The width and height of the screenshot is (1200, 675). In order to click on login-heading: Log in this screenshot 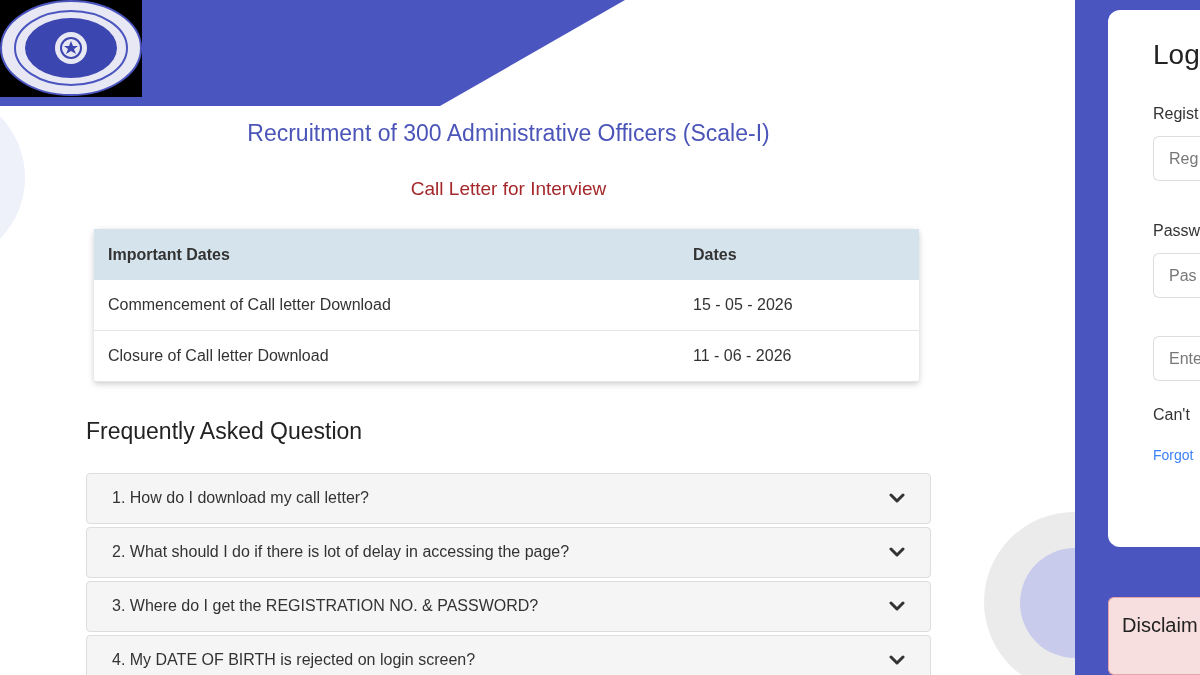, I will do `click(1176, 55)`.